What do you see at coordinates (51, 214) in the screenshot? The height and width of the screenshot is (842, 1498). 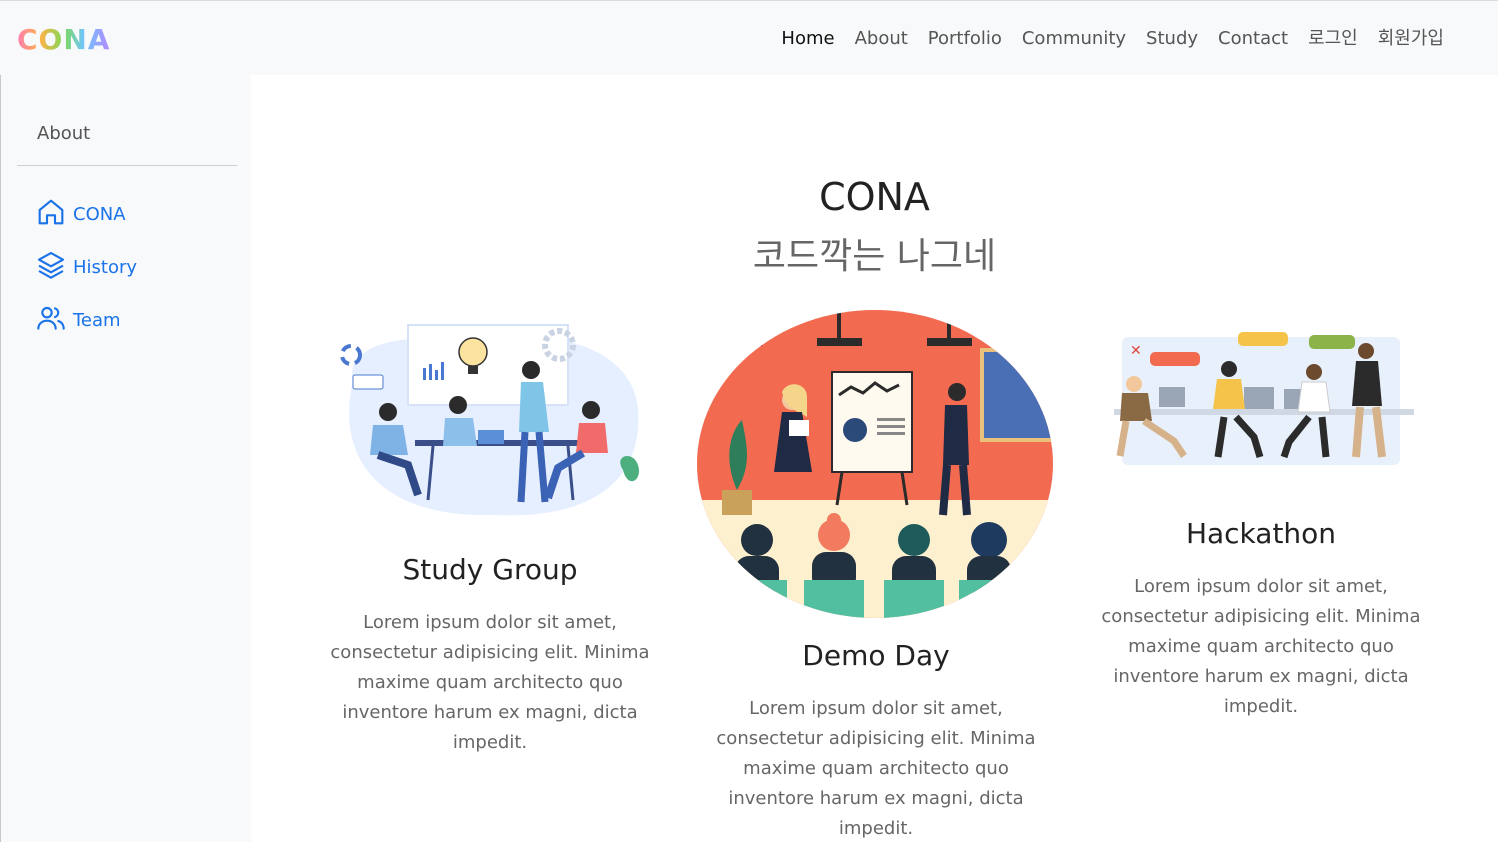 I see `home-icon` at bounding box center [51, 214].